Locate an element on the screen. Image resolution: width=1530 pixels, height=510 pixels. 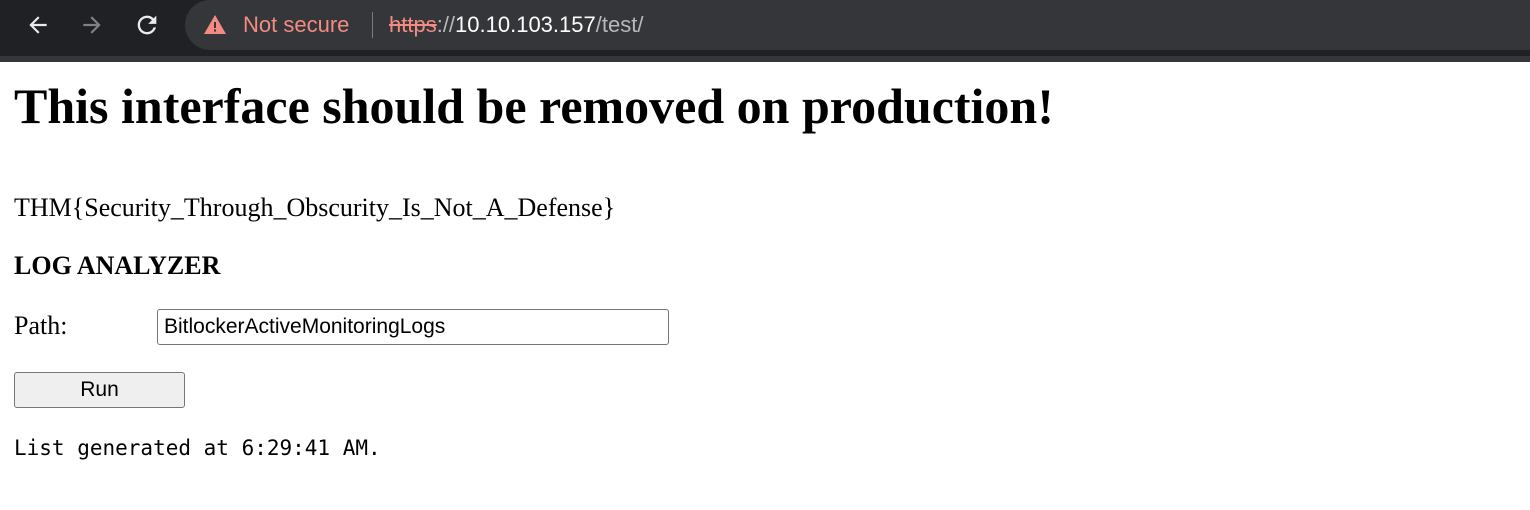
url-scheme: https is located at coordinates (413, 24).